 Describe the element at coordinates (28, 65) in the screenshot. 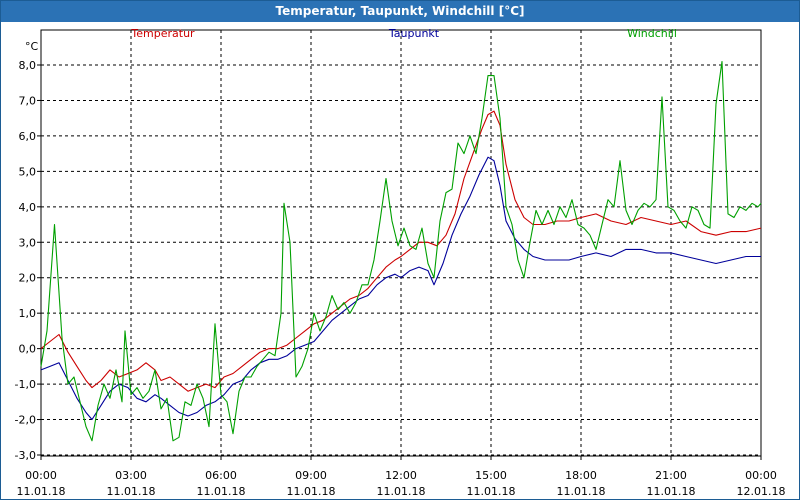

I see `y-tick-label: 8,0` at that location.